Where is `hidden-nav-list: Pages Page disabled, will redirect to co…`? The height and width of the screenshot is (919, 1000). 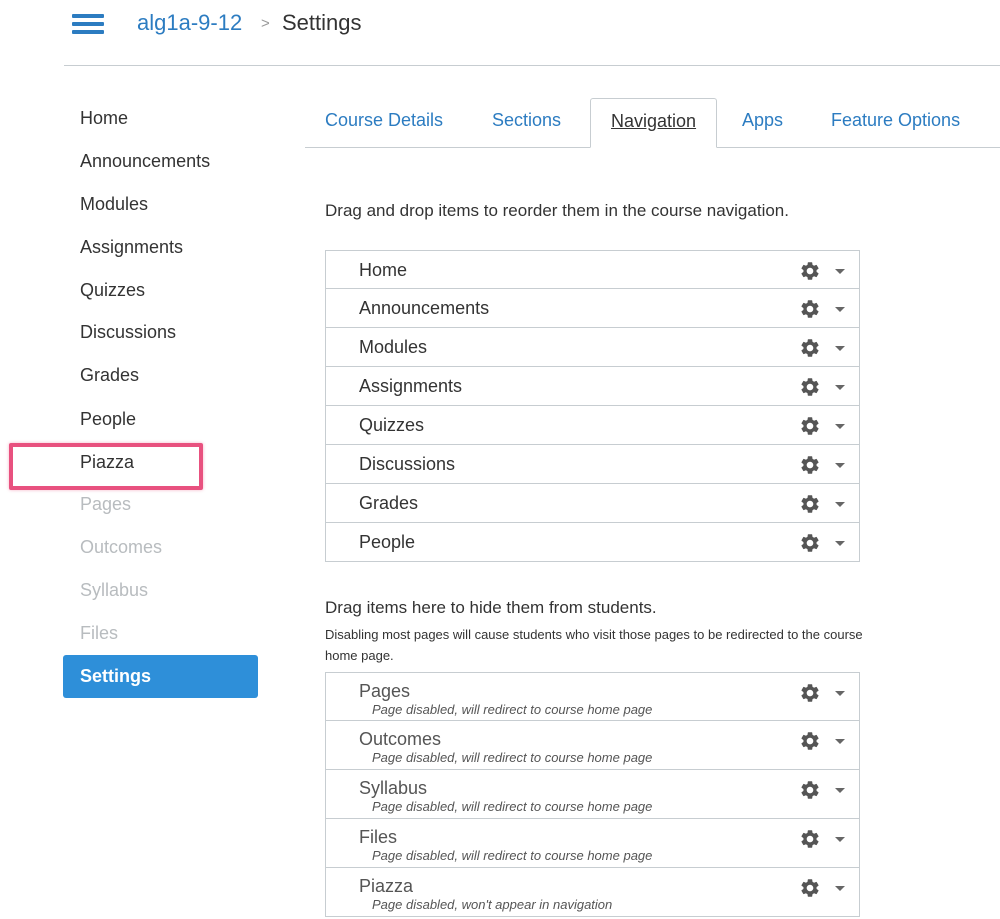
hidden-nav-list: Pages Page disabled, will redirect to co… is located at coordinates (592, 794).